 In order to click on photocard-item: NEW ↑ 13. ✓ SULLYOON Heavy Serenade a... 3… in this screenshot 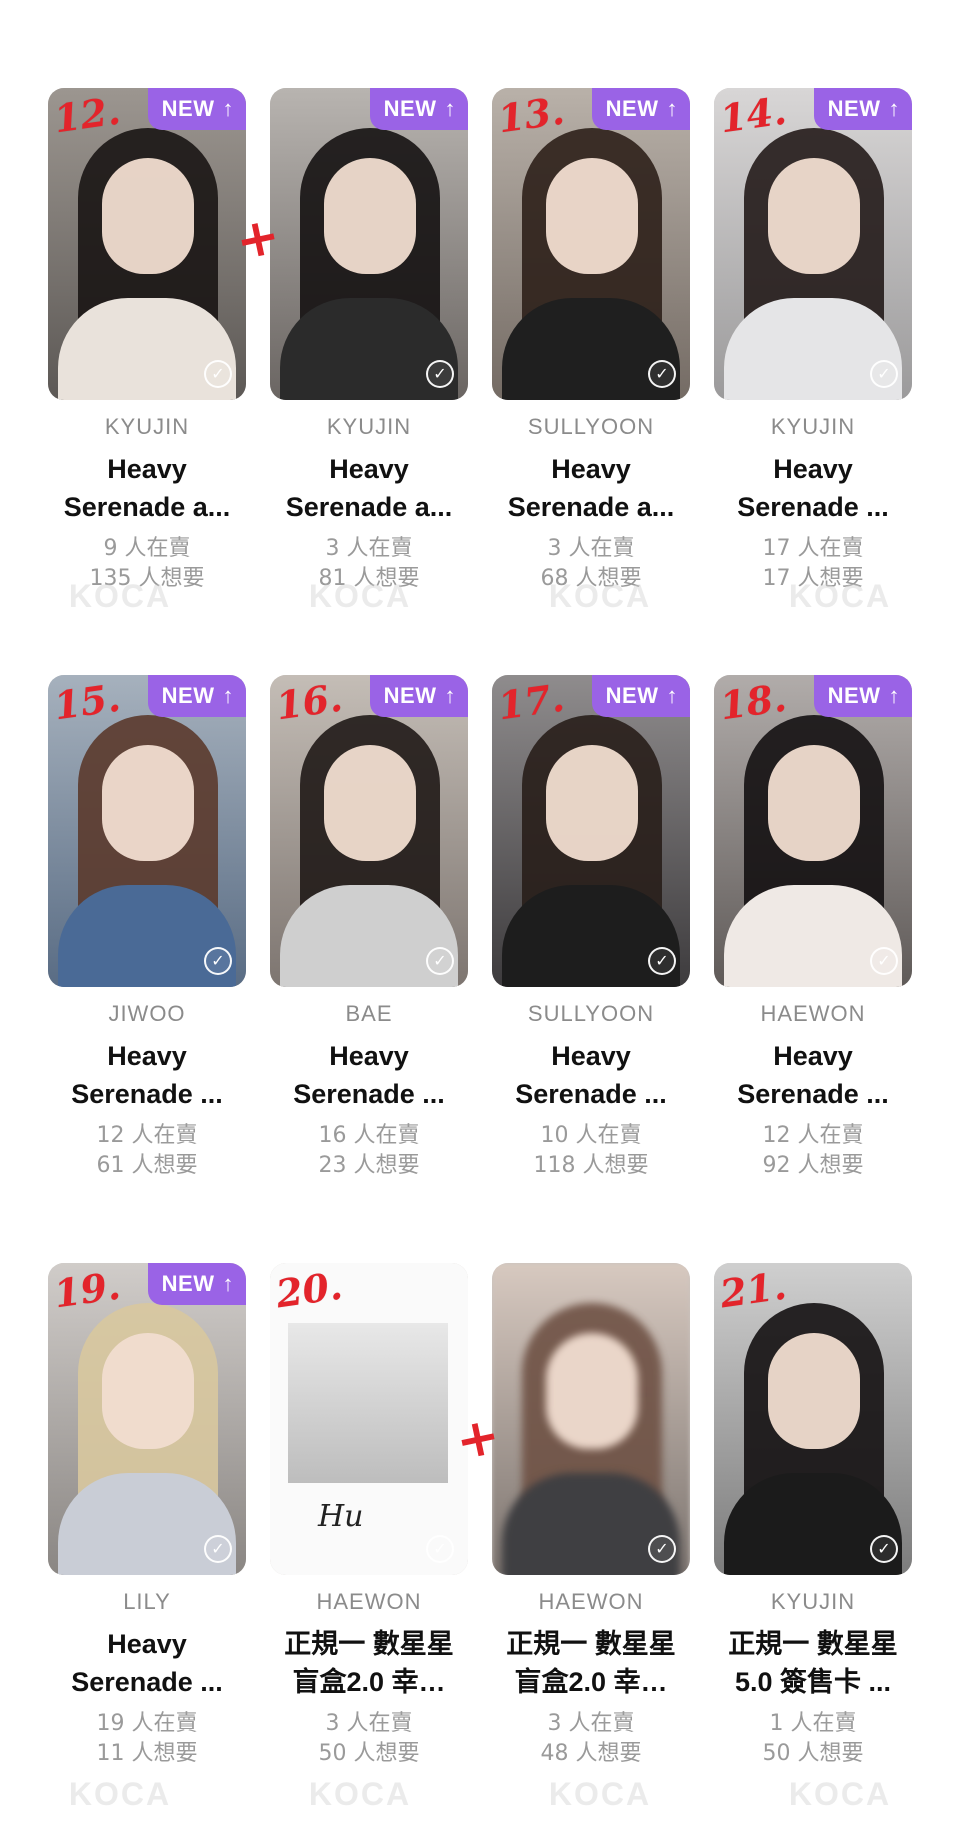, I will do `click(591, 341)`.